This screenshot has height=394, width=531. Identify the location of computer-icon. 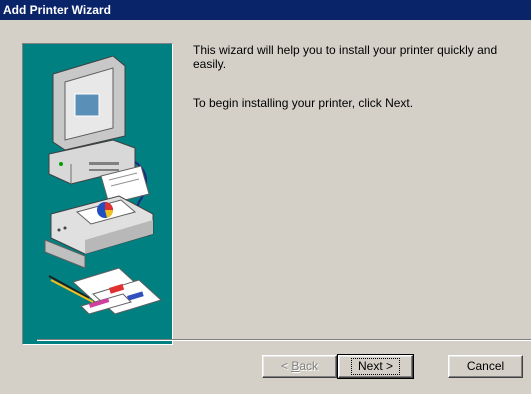
(92, 120).